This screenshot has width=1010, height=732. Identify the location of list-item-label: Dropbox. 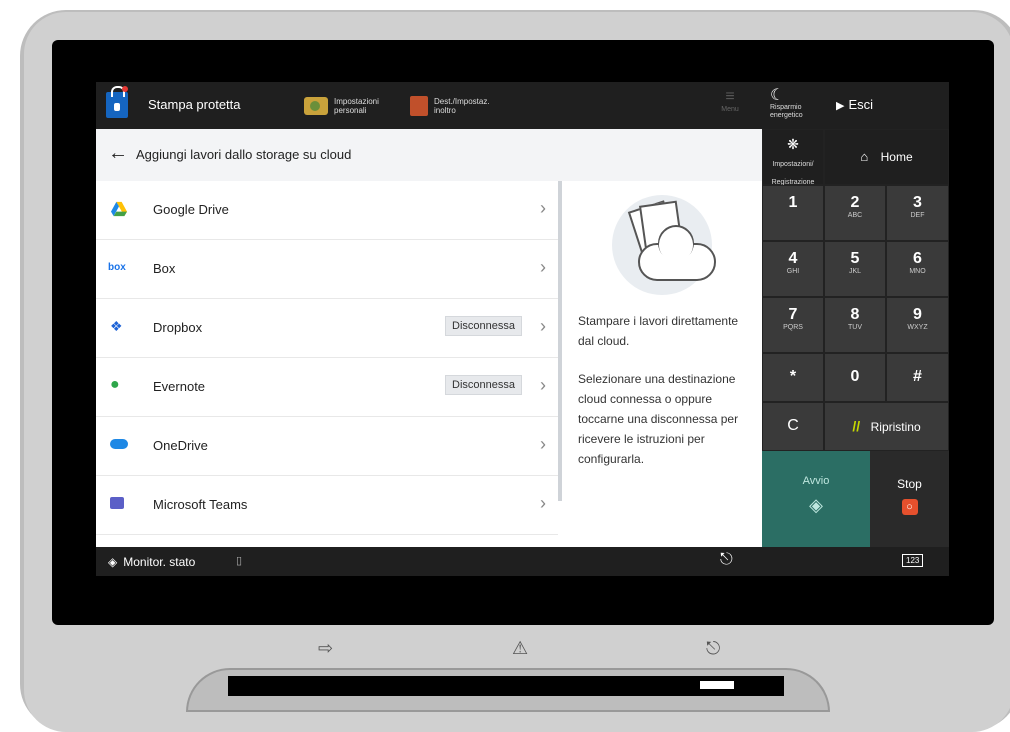
(178, 327).